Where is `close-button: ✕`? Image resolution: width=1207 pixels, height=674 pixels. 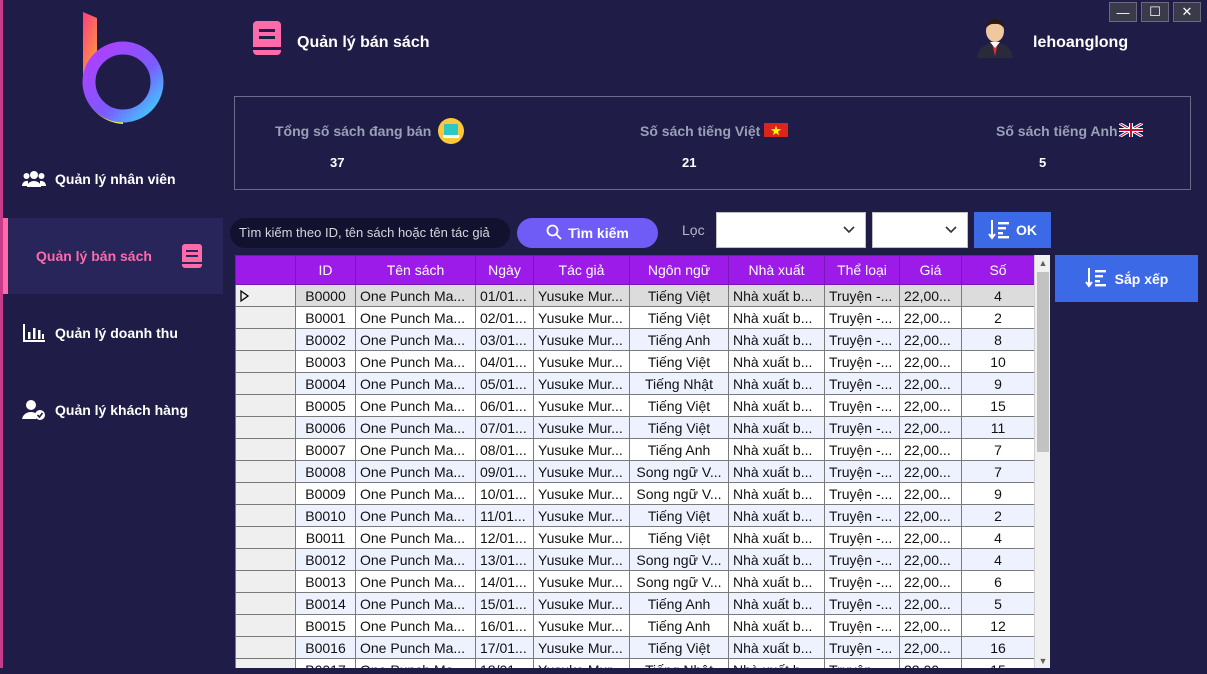 close-button: ✕ is located at coordinates (1187, 12).